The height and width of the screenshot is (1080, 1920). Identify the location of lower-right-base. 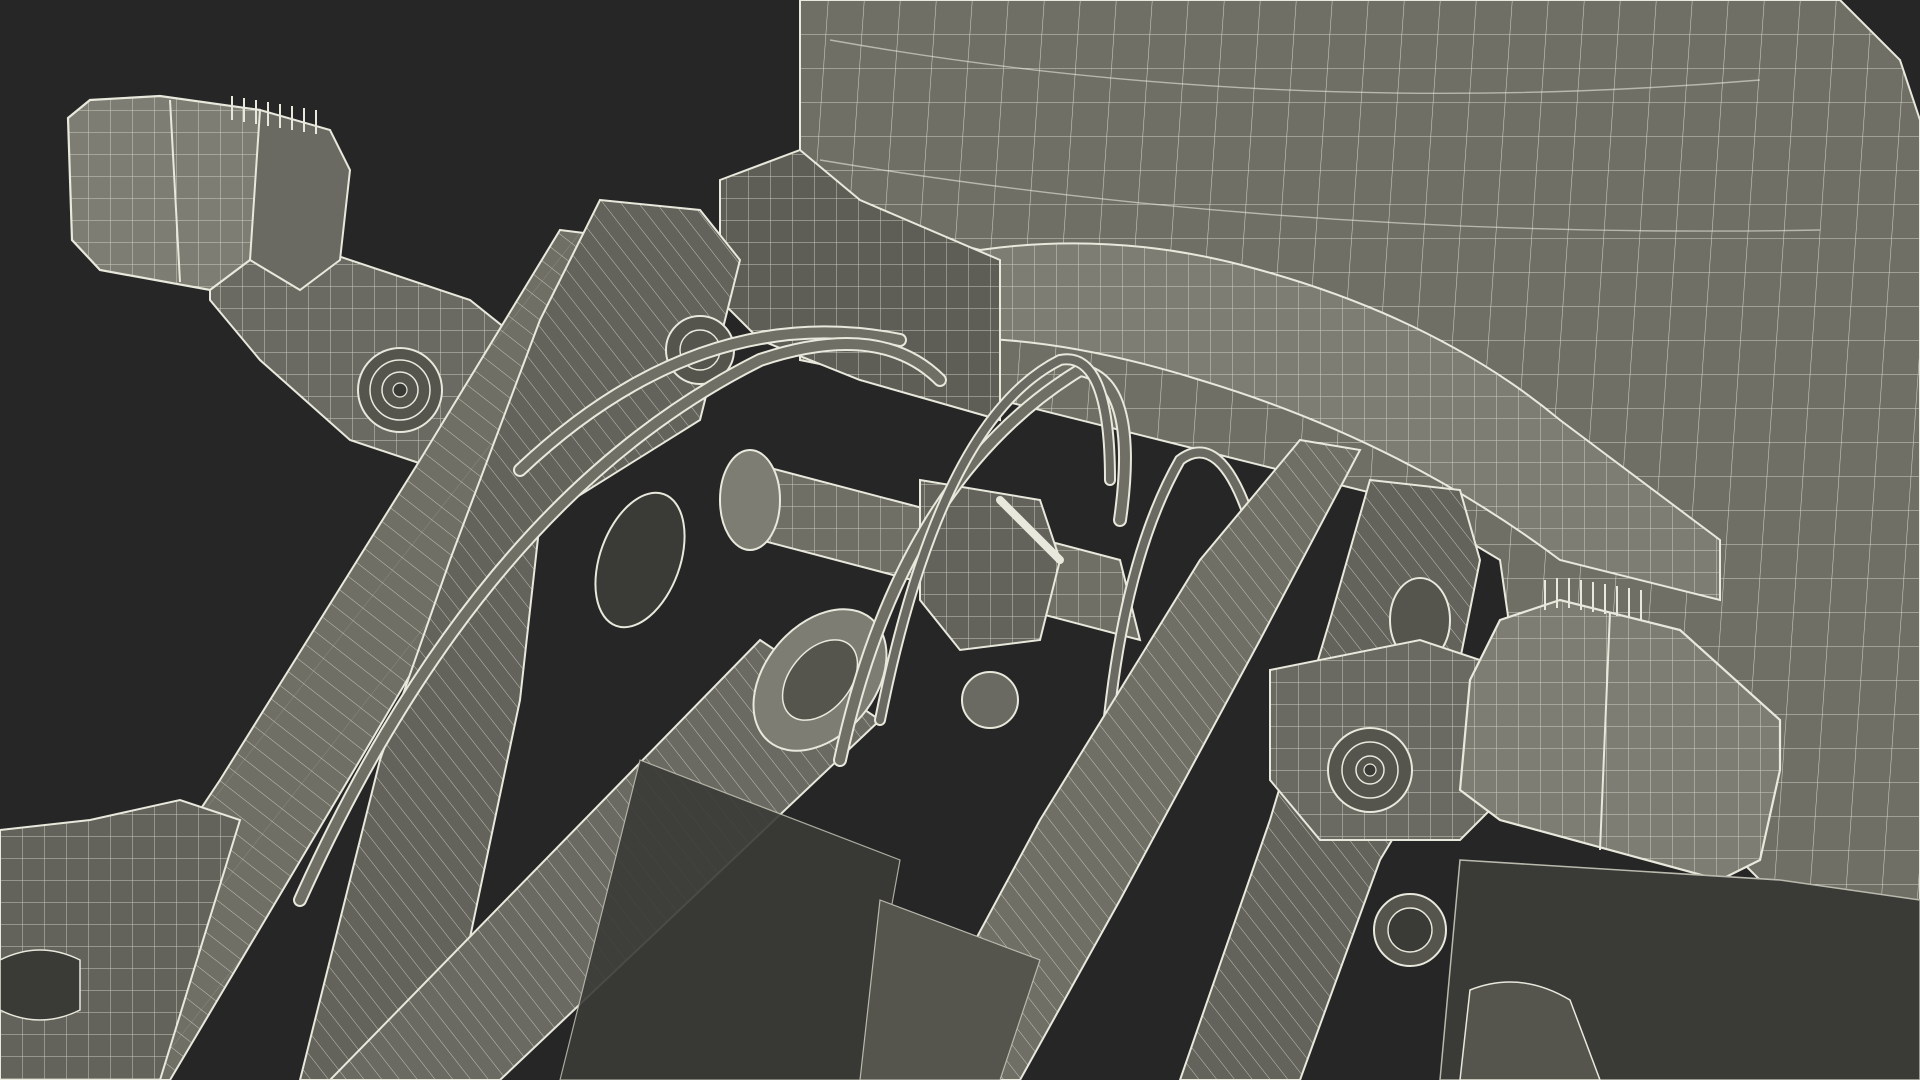
(1679, 969).